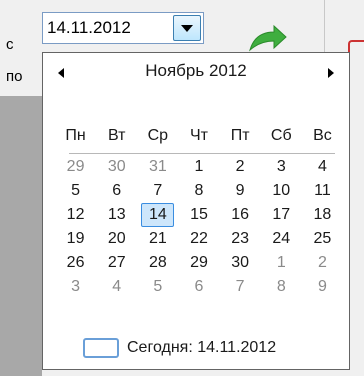 The width and height of the screenshot is (364, 376). I want to click on date-picker-field: 14.11.2012, so click(123, 28).